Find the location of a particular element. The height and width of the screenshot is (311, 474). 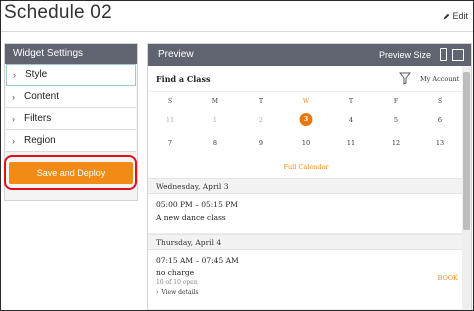

calendar-day-selected: 3 is located at coordinates (306, 119).